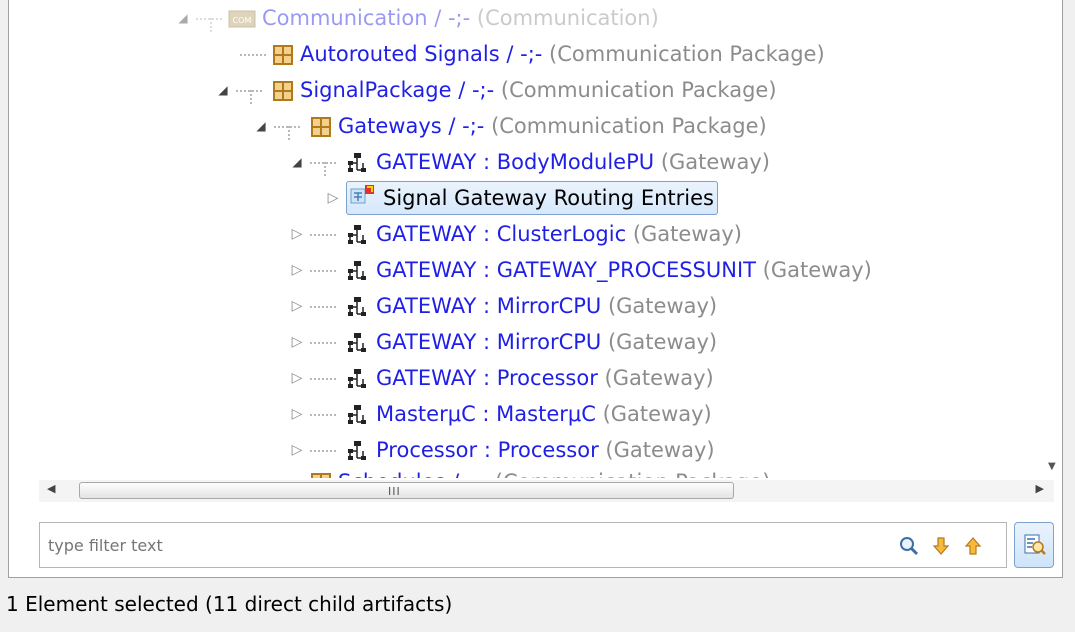 Image resolution: width=1075 pixels, height=632 pixels. I want to click on find-in-tree-button, so click(1034, 545).